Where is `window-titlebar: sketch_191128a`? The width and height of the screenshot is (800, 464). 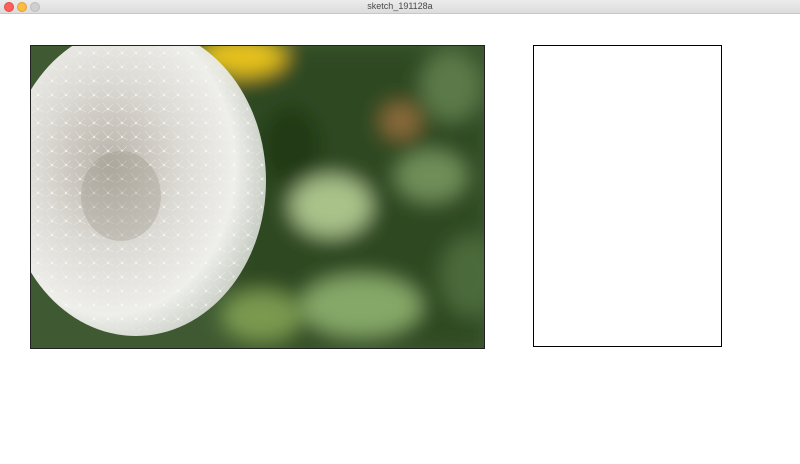
window-titlebar: sketch_191128a is located at coordinates (400, 7).